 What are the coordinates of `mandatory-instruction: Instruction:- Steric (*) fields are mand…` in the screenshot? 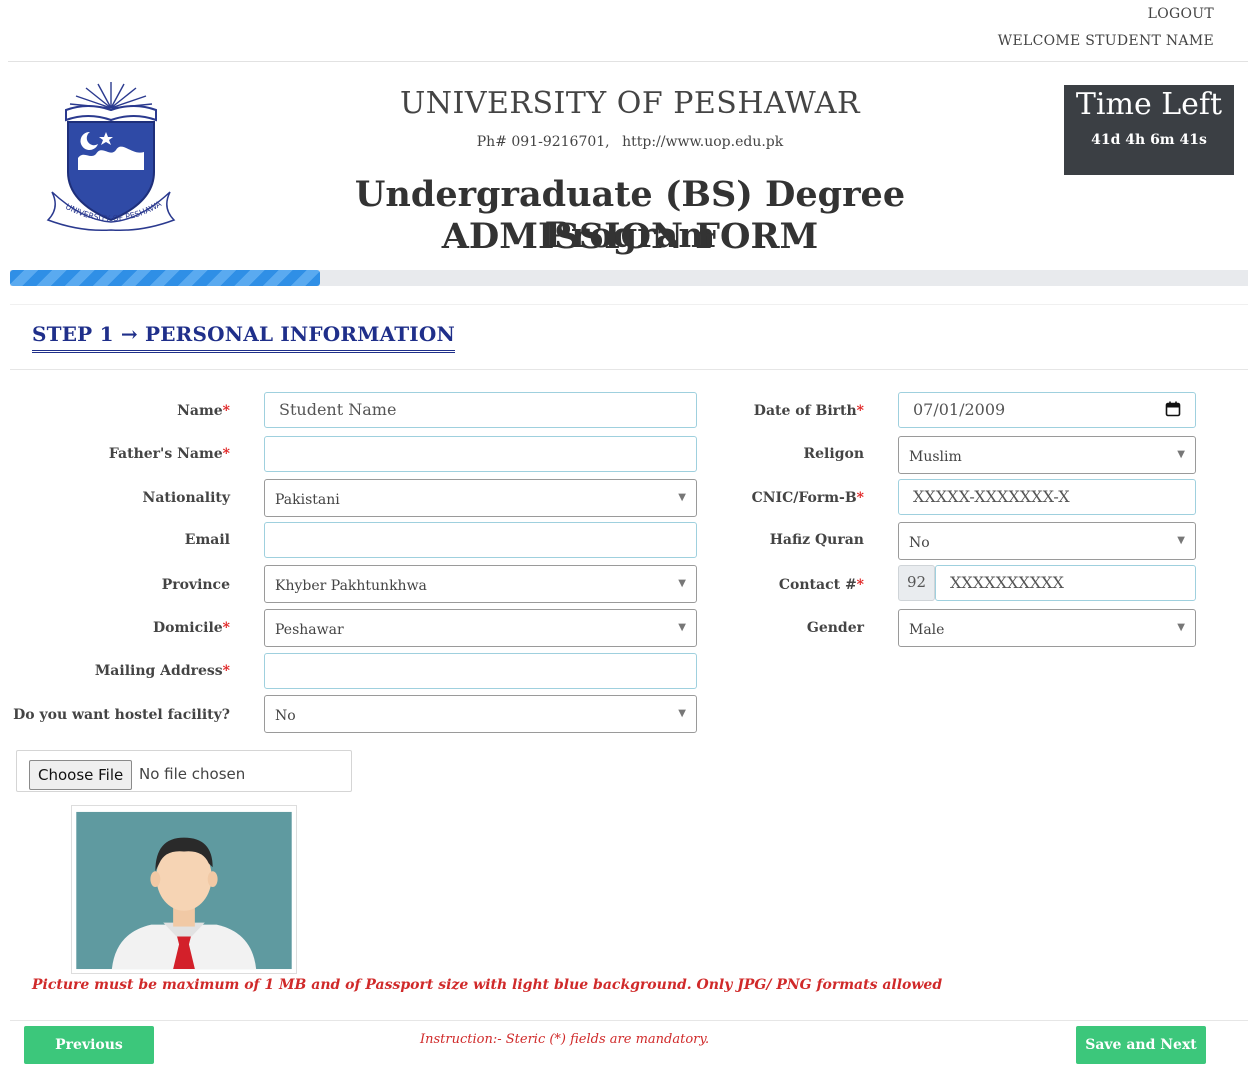 It's located at (565, 1039).